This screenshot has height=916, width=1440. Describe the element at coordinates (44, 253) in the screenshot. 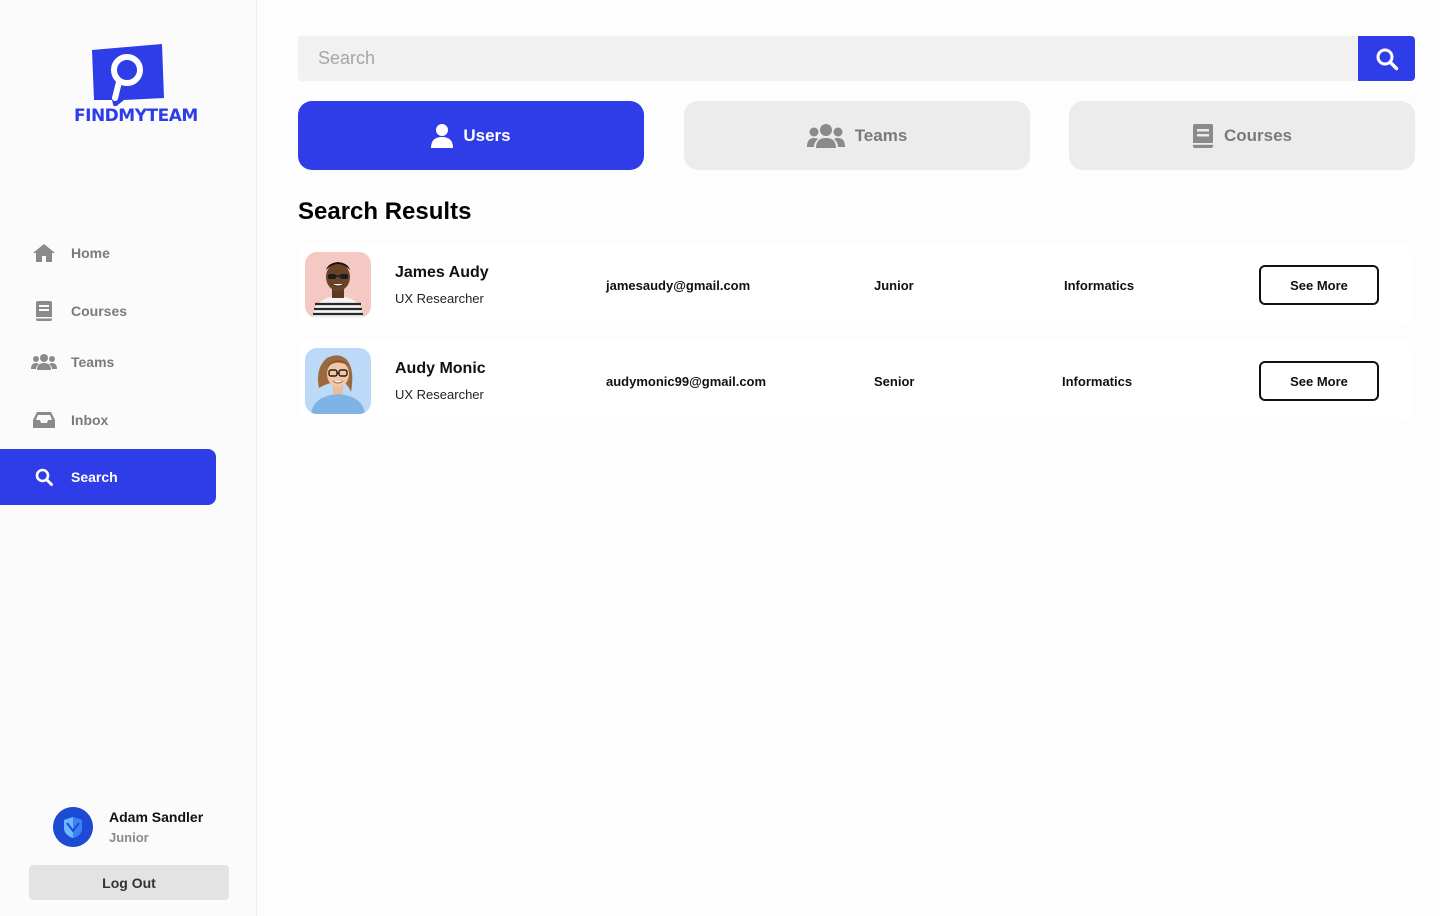

I see `home-icon` at that location.